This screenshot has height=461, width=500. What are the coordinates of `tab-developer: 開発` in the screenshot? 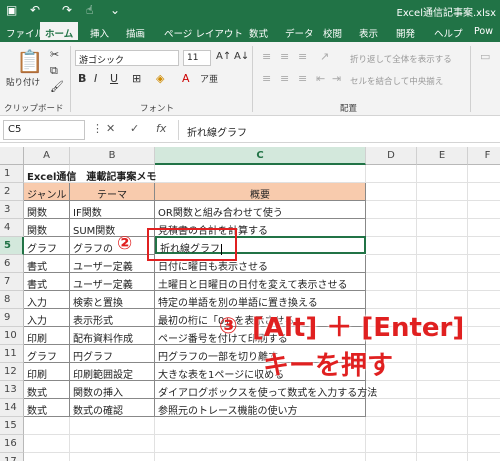 It's located at (405, 33).